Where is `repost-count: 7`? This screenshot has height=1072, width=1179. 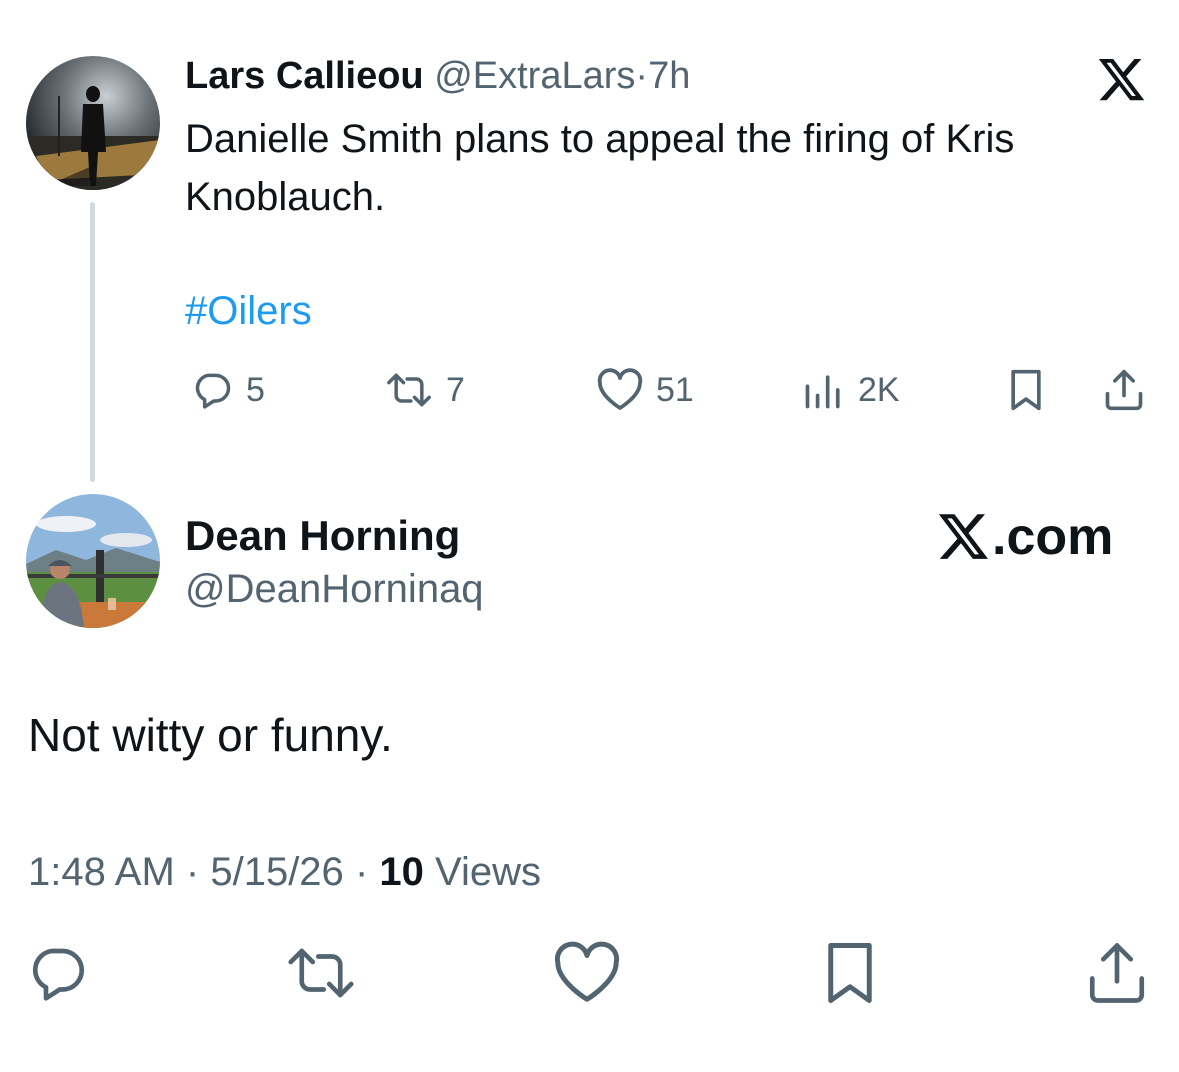 repost-count: 7 is located at coordinates (455, 389).